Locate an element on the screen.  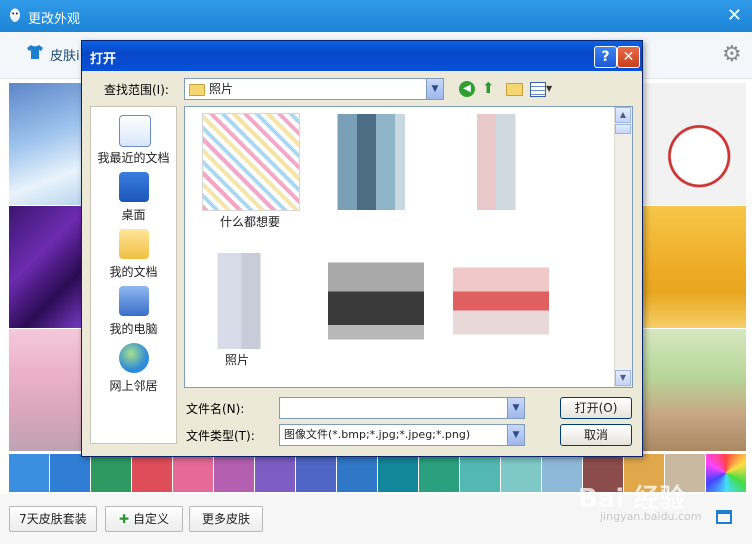
places-bar: 我最近的文档 桌面 我的文档 我的电脑 网上邻居 is located at coordinates (133, 275).